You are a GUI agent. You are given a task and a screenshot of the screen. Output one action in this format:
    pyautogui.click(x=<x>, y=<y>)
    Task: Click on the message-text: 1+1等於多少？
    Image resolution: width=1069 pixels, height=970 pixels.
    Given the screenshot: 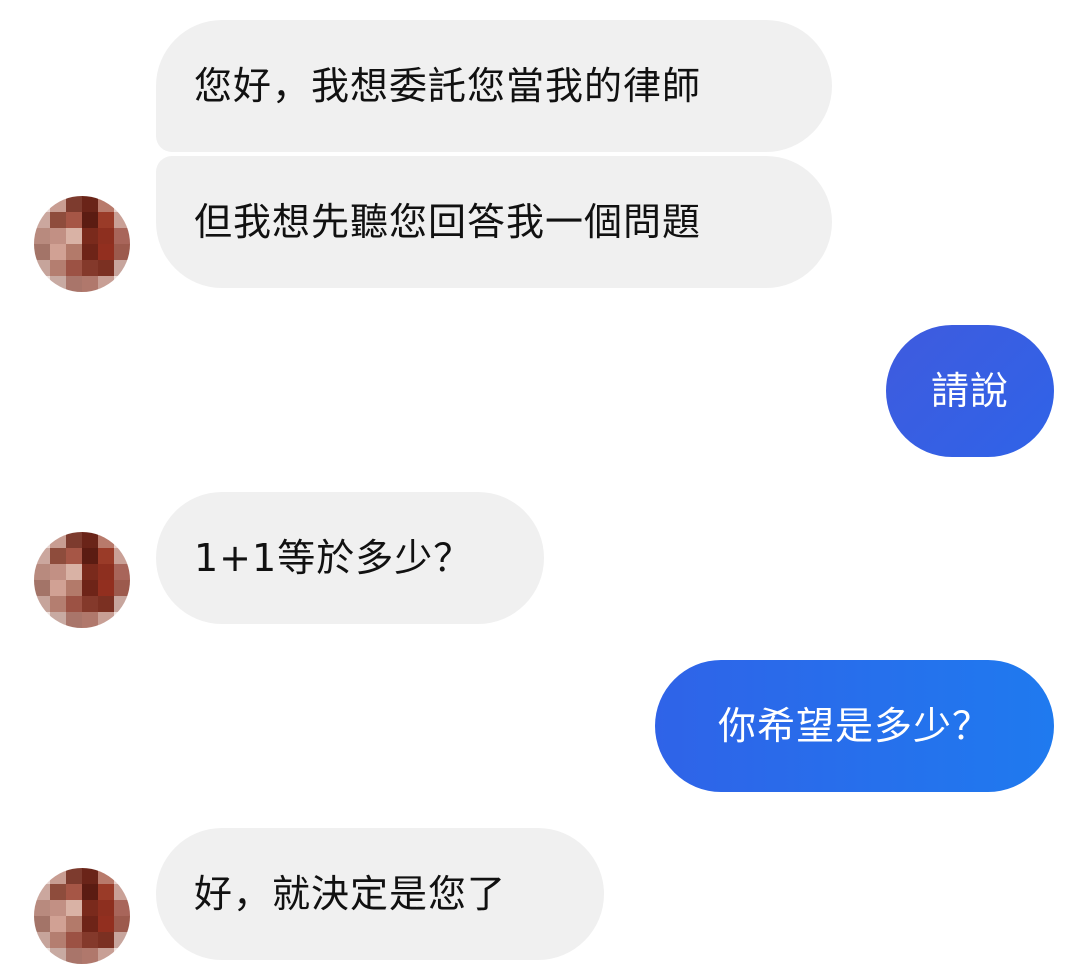 What is the action you would take?
    pyautogui.click(x=333, y=558)
    